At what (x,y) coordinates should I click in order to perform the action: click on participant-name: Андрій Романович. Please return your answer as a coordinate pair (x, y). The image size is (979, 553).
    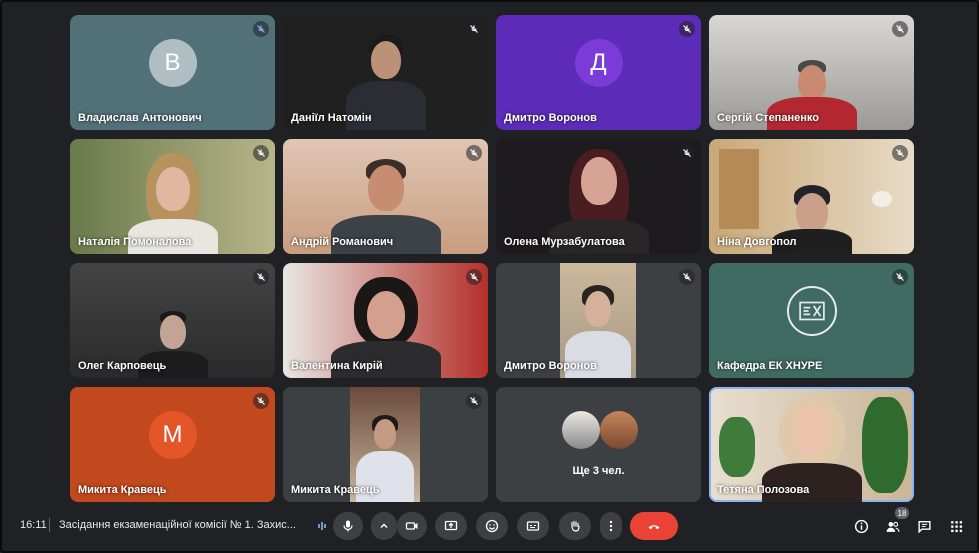
    Looking at the image, I should click on (342, 242).